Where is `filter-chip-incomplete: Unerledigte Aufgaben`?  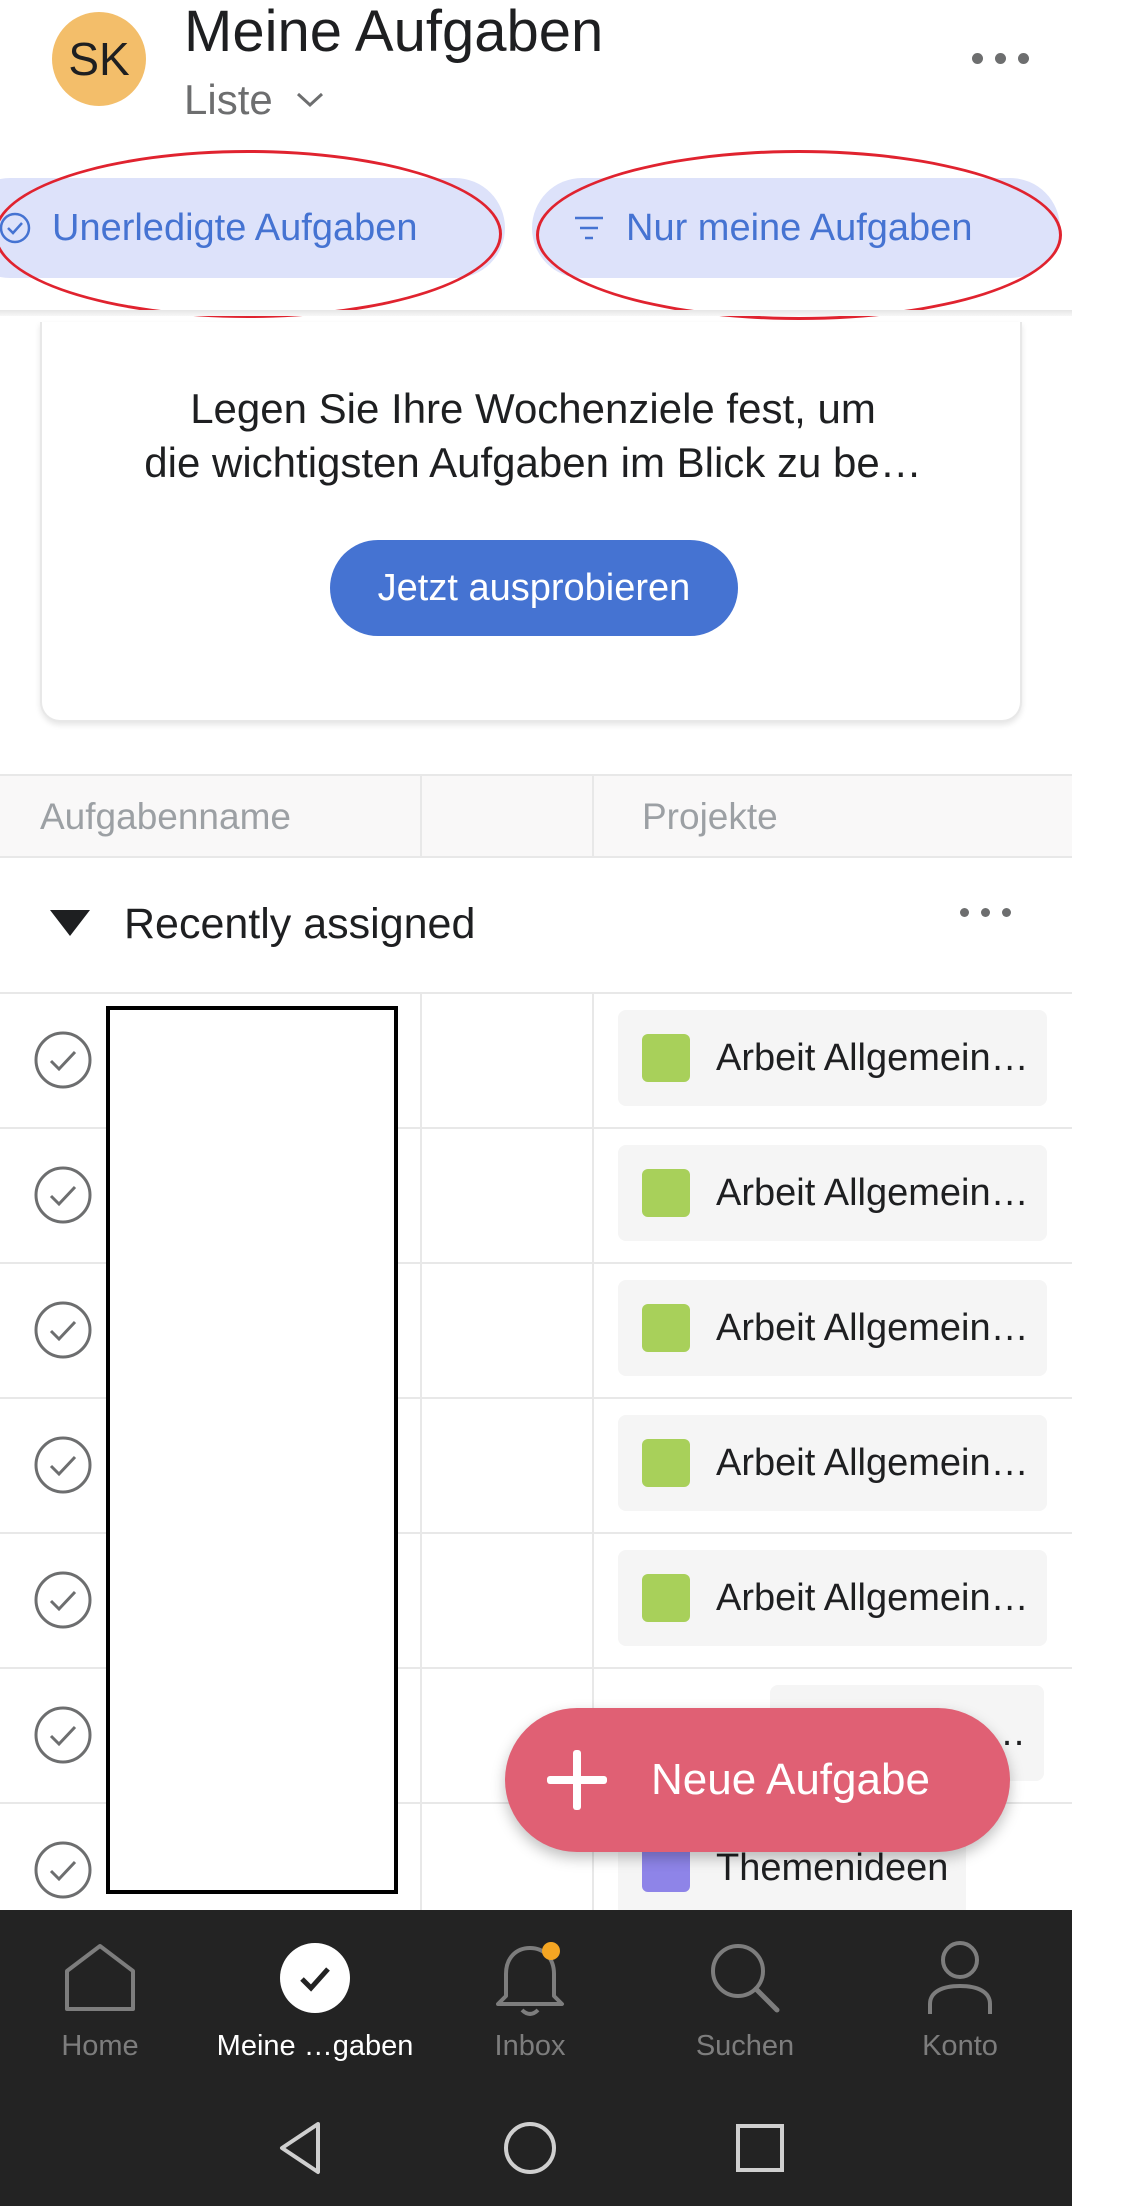
filter-chip-incomplete: Unerledigte Aufgaben is located at coordinates (252, 228).